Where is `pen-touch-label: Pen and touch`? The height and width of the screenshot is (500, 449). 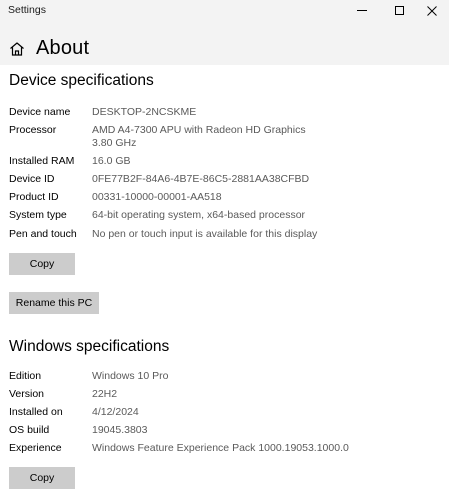 pen-touch-label: Pen and touch is located at coordinates (43, 234).